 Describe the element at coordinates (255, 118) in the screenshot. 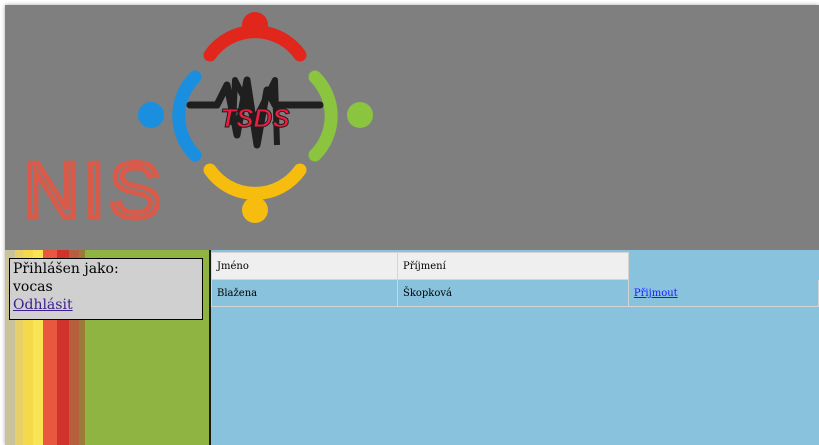

I see `tsds-logo-text: TSDS` at that location.